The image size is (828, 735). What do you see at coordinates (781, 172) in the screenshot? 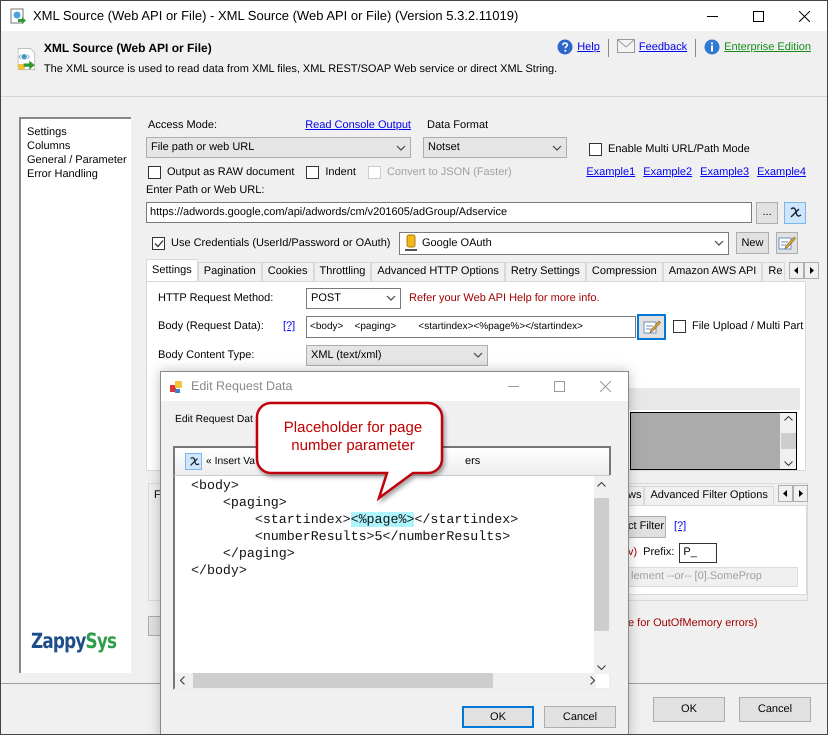
I see `example-link: Example4` at bounding box center [781, 172].